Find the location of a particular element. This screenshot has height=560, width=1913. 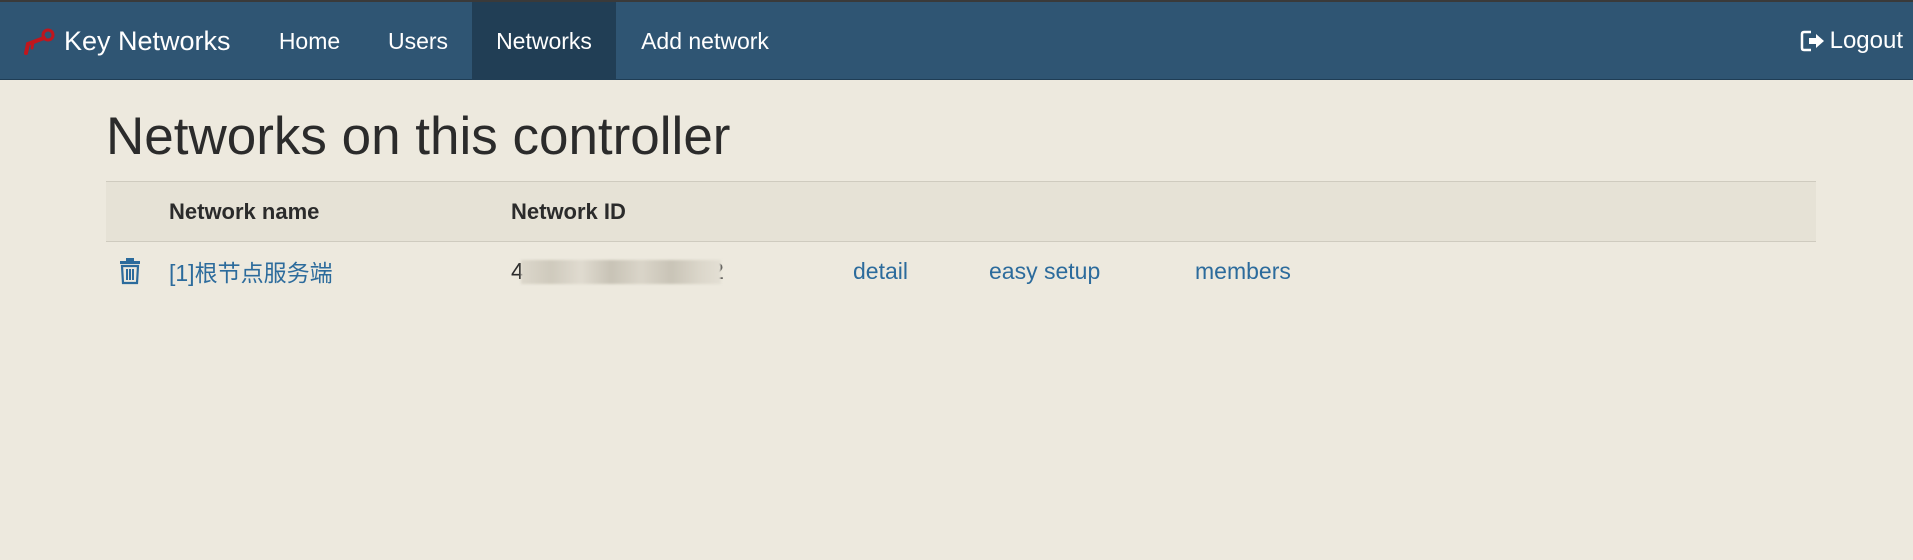

nav-networks: Networks is located at coordinates (544, 41).